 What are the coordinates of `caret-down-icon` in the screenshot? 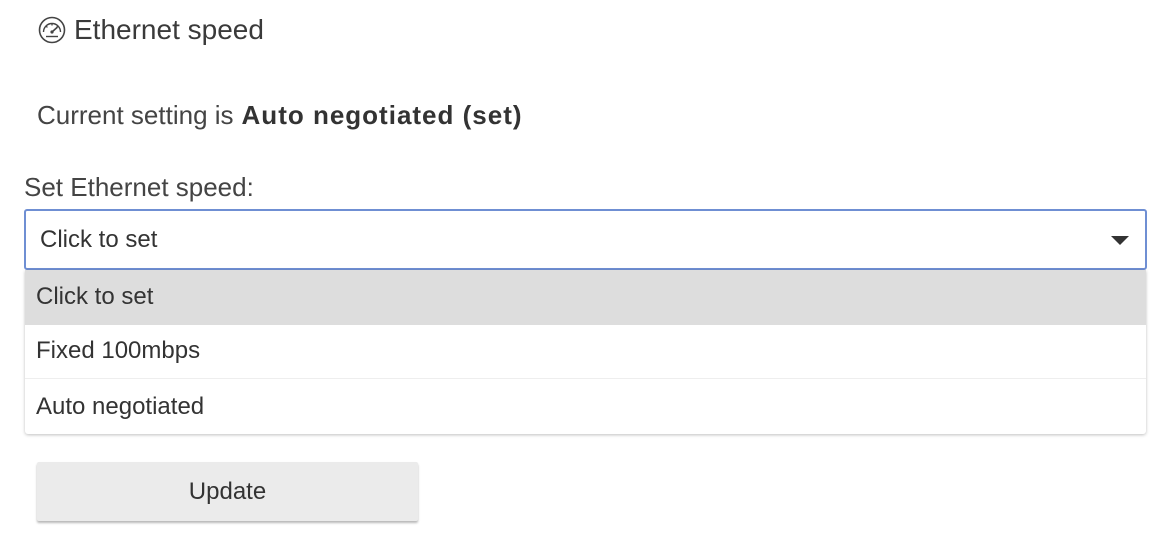 It's located at (1120, 240).